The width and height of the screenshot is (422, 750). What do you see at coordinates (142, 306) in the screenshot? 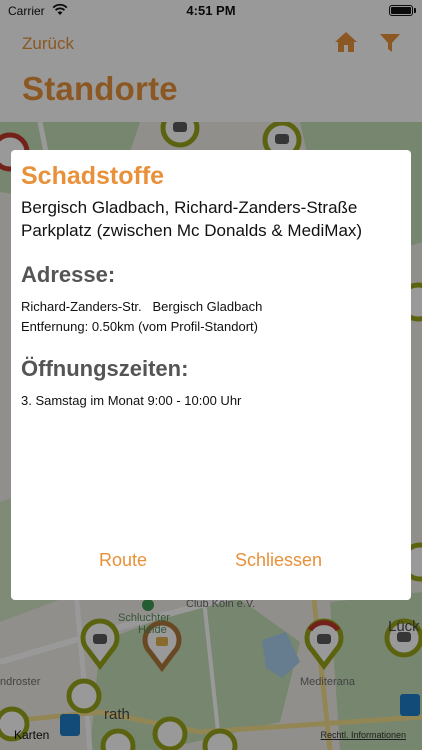
I see `address-street: Richard-Zanders-Str. Bergisch Gladbach` at bounding box center [142, 306].